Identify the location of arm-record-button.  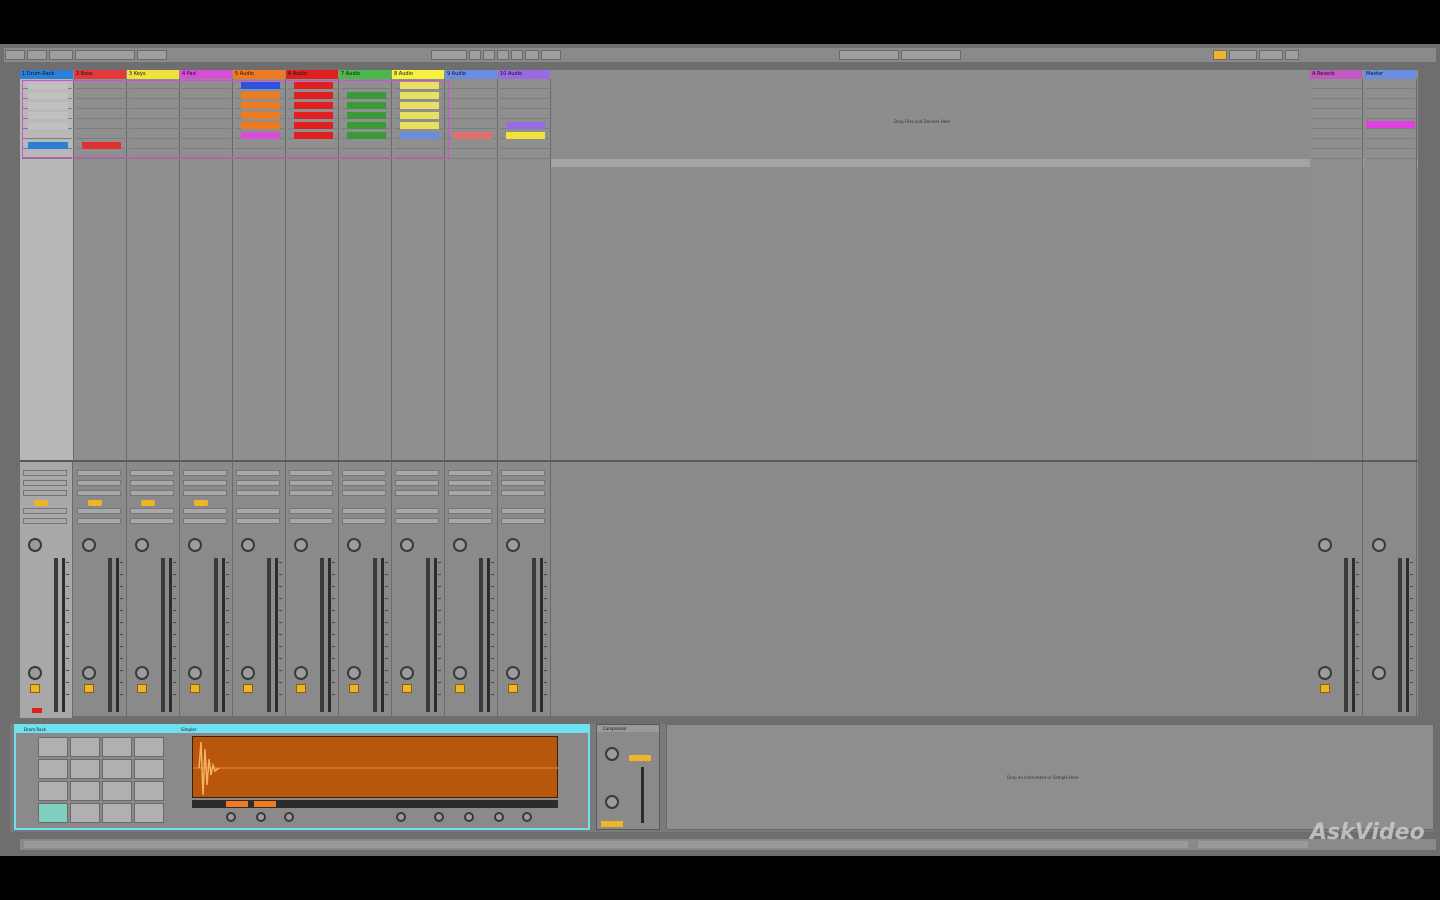
(37, 710).